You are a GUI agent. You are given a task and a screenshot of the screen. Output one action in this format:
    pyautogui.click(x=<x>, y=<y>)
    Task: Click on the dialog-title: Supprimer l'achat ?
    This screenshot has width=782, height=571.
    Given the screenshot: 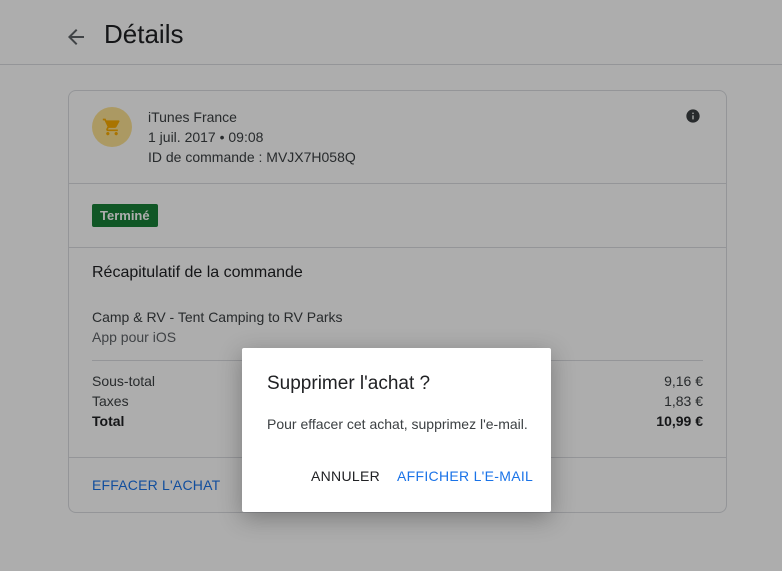 What is the action you would take?
    pyautogui.click(x=349, y=383)
    